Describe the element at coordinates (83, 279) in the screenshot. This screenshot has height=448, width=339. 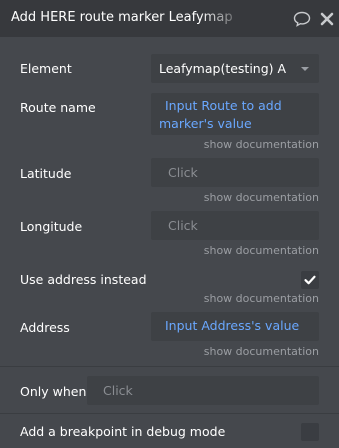
I see `use-address-label: Use address instead` at that location.